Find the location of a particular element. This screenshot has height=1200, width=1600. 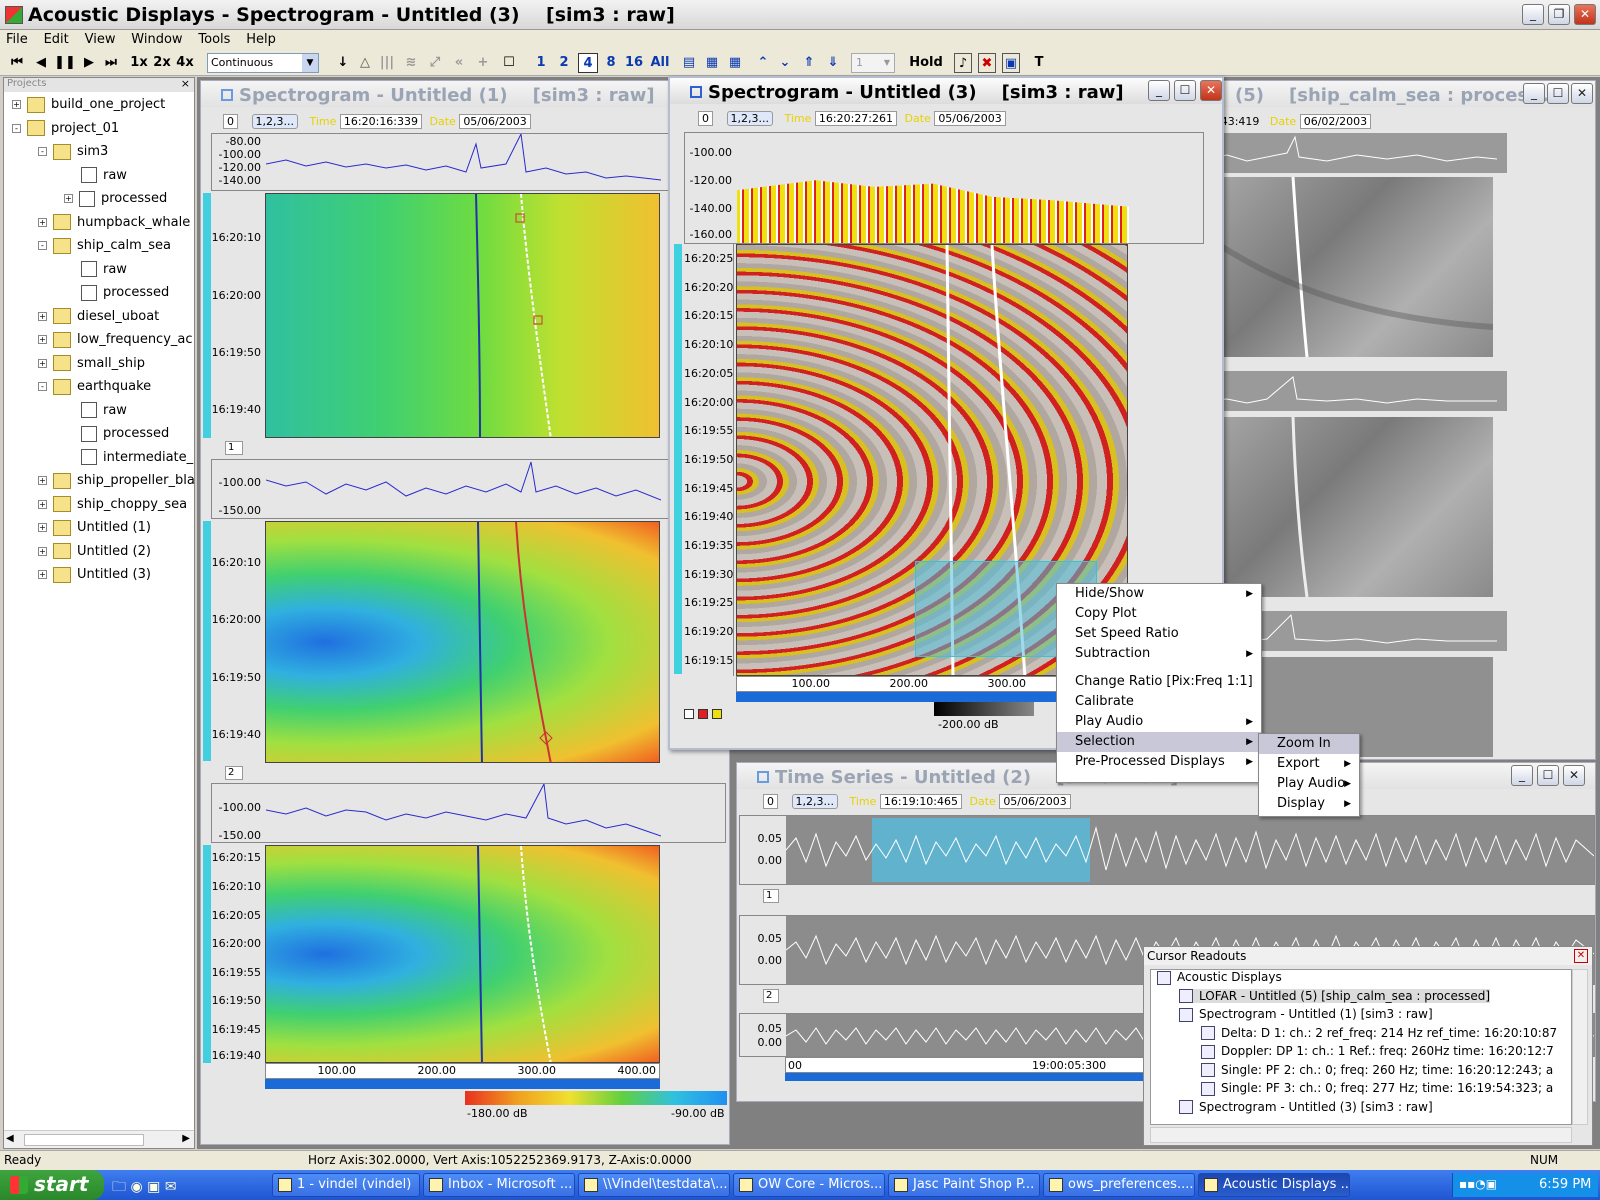

text-tool-icon: T is located at coordinates (1039, 63).